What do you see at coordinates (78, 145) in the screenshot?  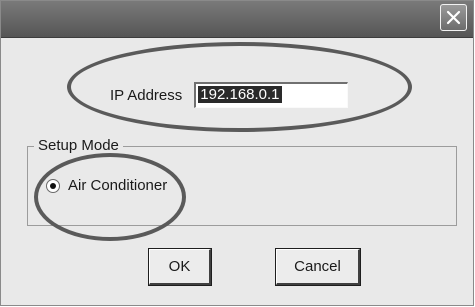 I see `setup-mode-title: Setup Mode` at bounding box center [78, 145].